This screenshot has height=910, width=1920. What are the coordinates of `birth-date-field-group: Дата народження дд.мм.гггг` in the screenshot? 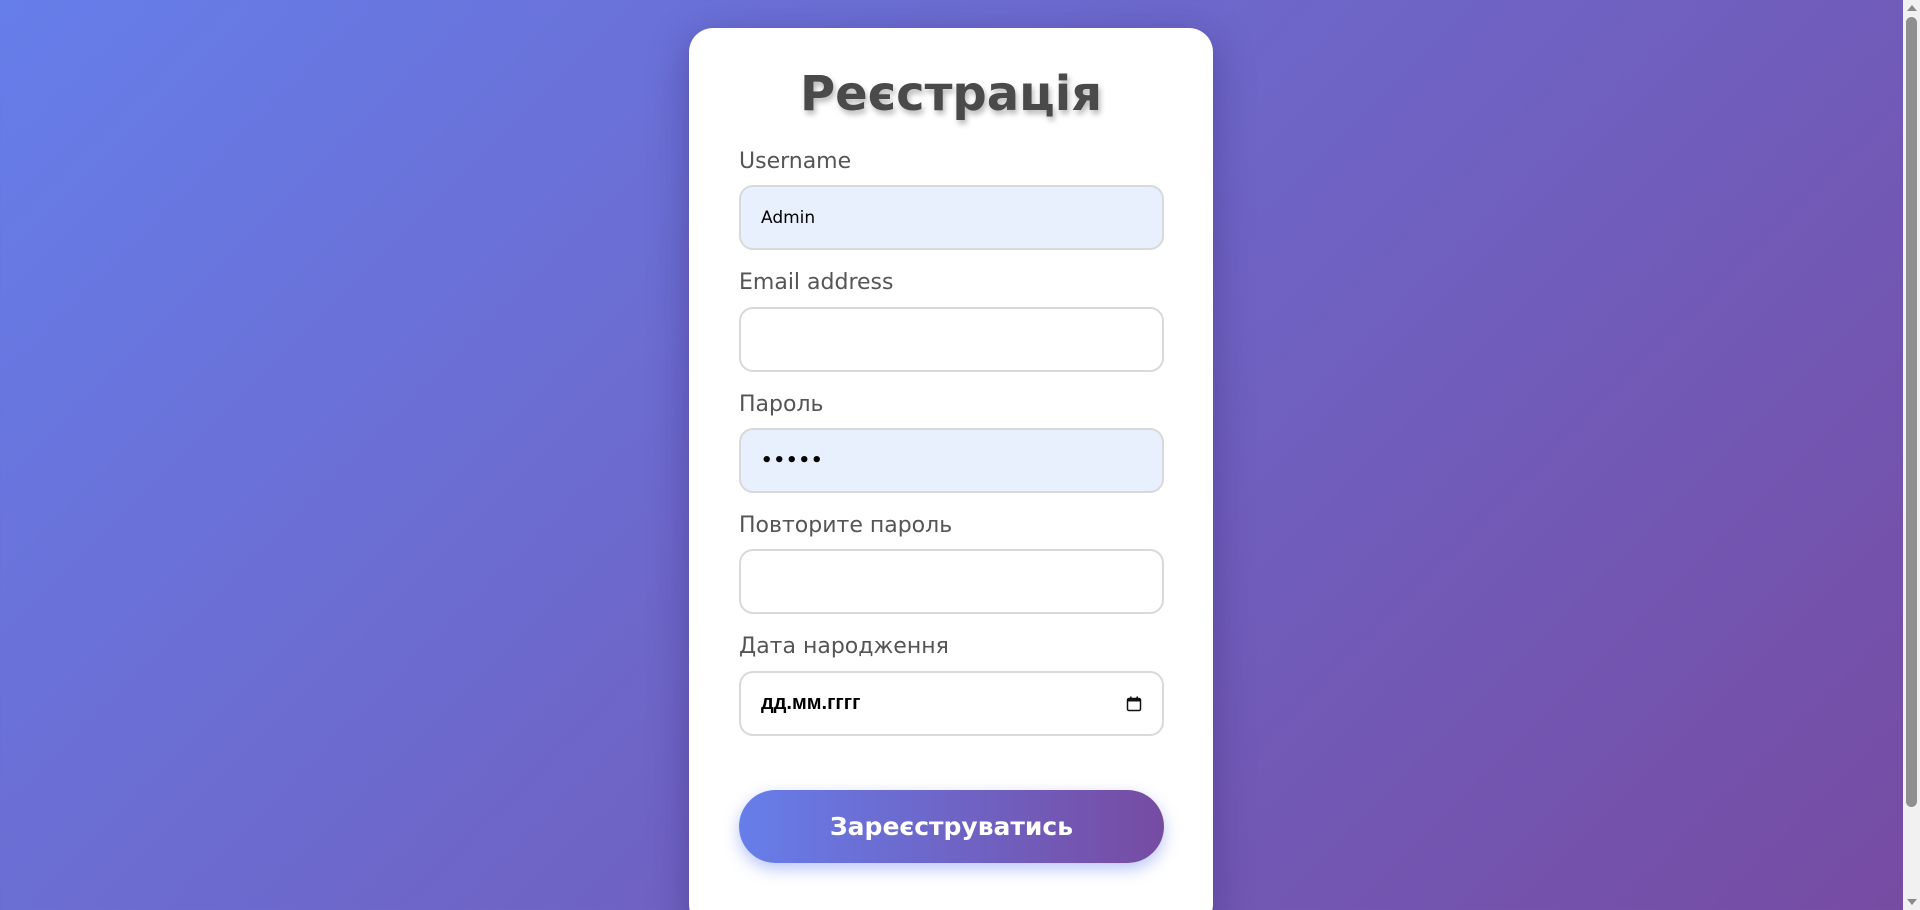 It's located at (951, 685).